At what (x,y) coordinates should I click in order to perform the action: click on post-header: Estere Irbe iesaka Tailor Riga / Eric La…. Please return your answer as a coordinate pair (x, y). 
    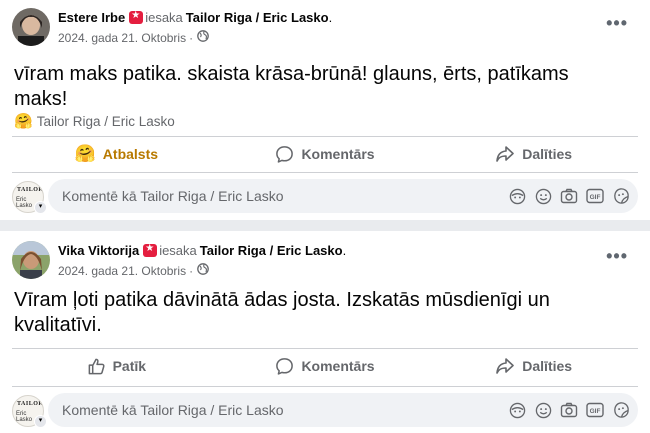
    Looking at the image, I should click on (195, 17).